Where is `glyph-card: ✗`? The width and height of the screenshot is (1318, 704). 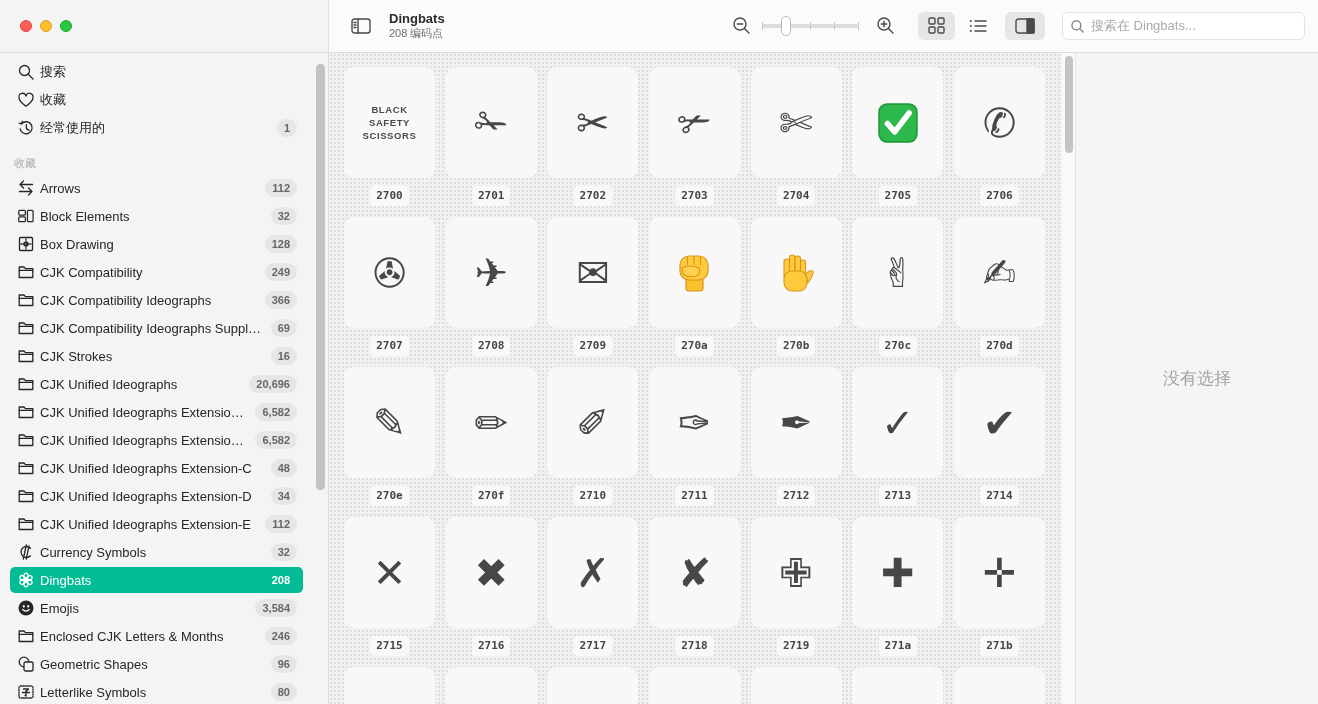
glyph-card: ✗ is located at coordinates (593, 572).